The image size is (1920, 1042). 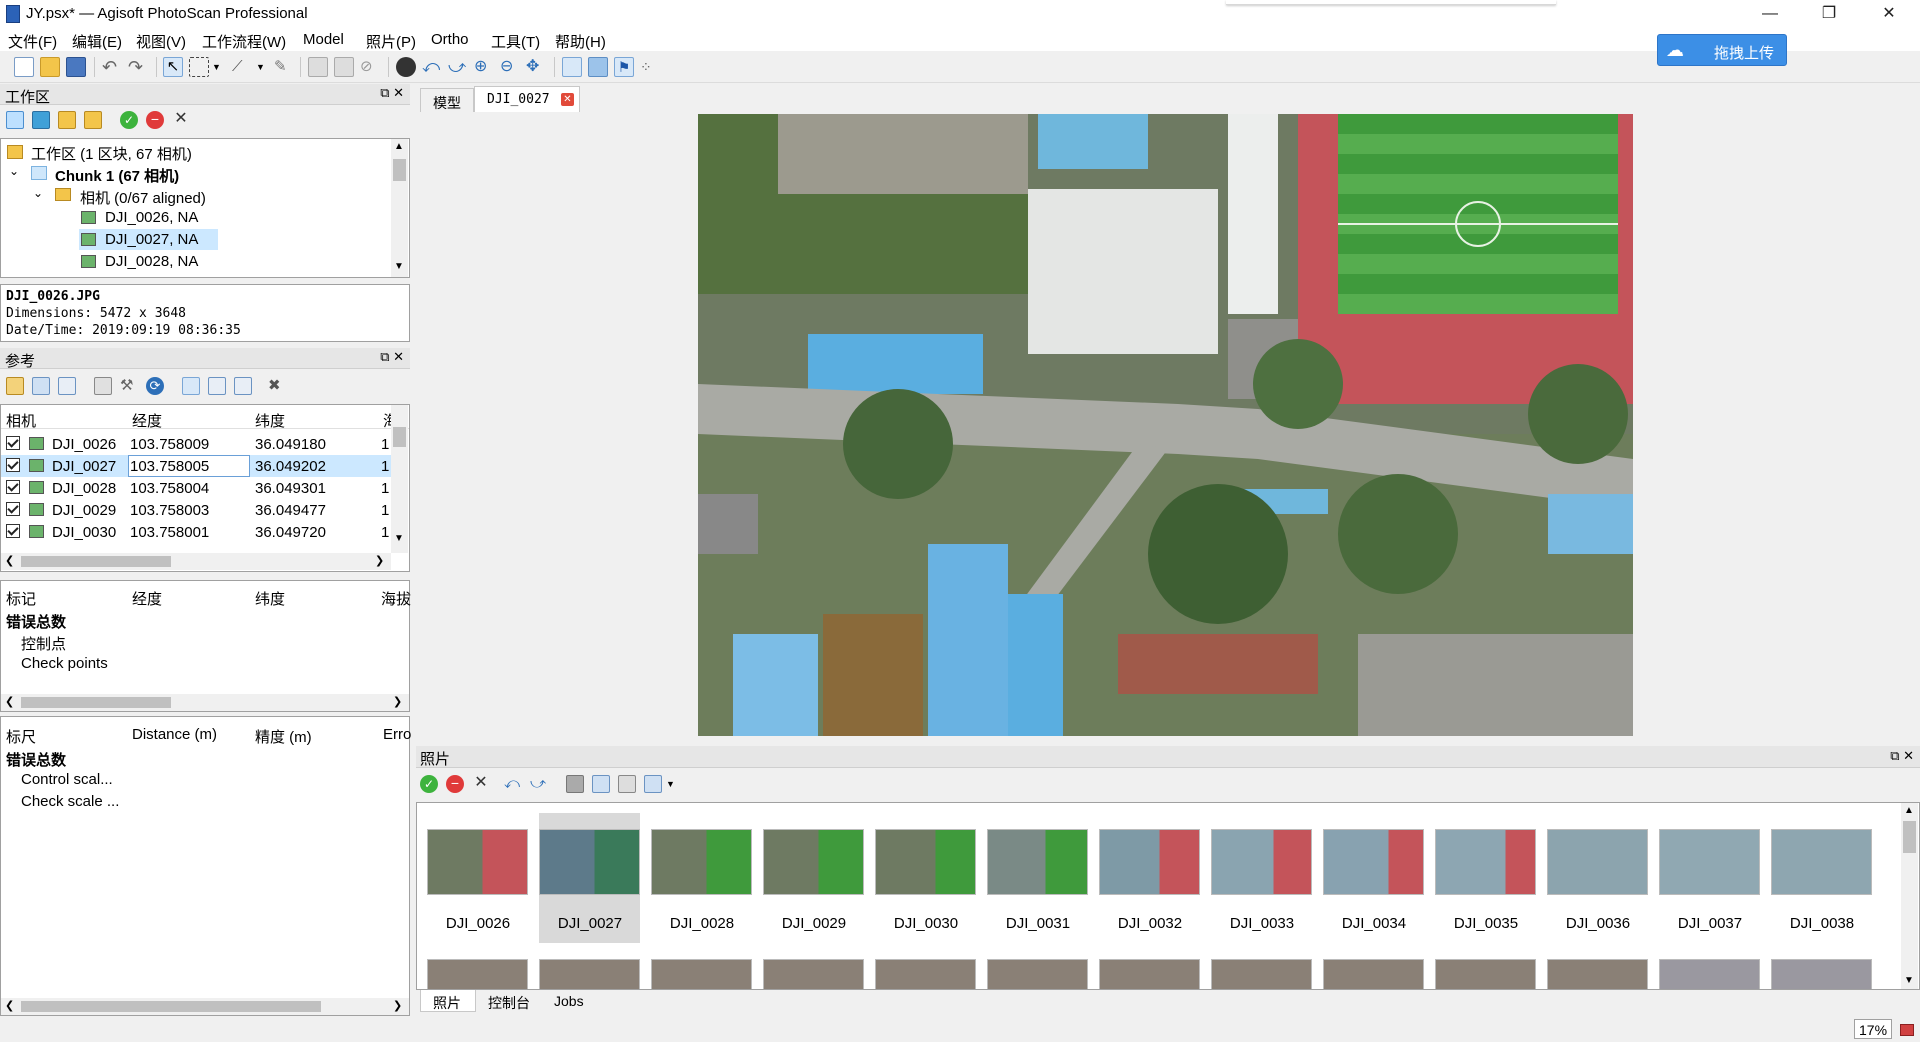 I want to click on undo-icon: ↶, so click(x=112, y=67).